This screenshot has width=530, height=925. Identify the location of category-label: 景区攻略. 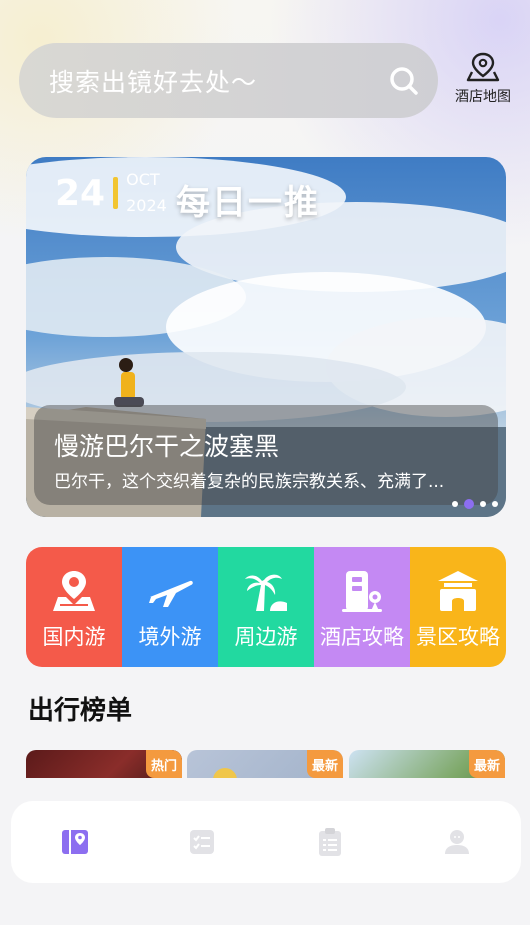
(458, 637).